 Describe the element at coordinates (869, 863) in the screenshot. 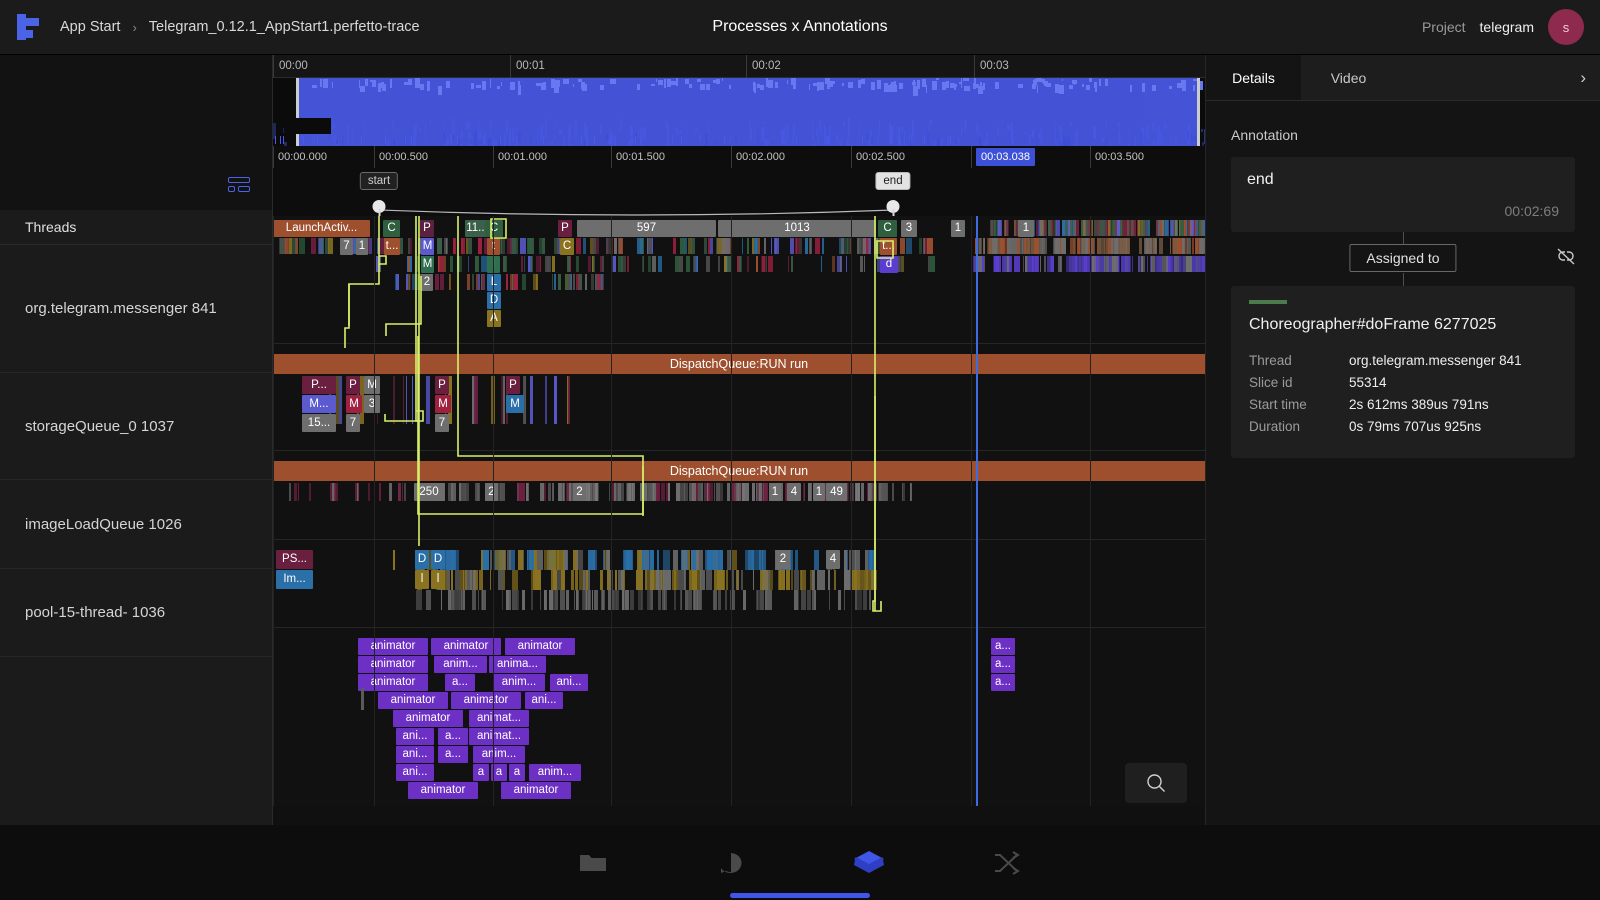

I see `nav-layers-button` at that location.